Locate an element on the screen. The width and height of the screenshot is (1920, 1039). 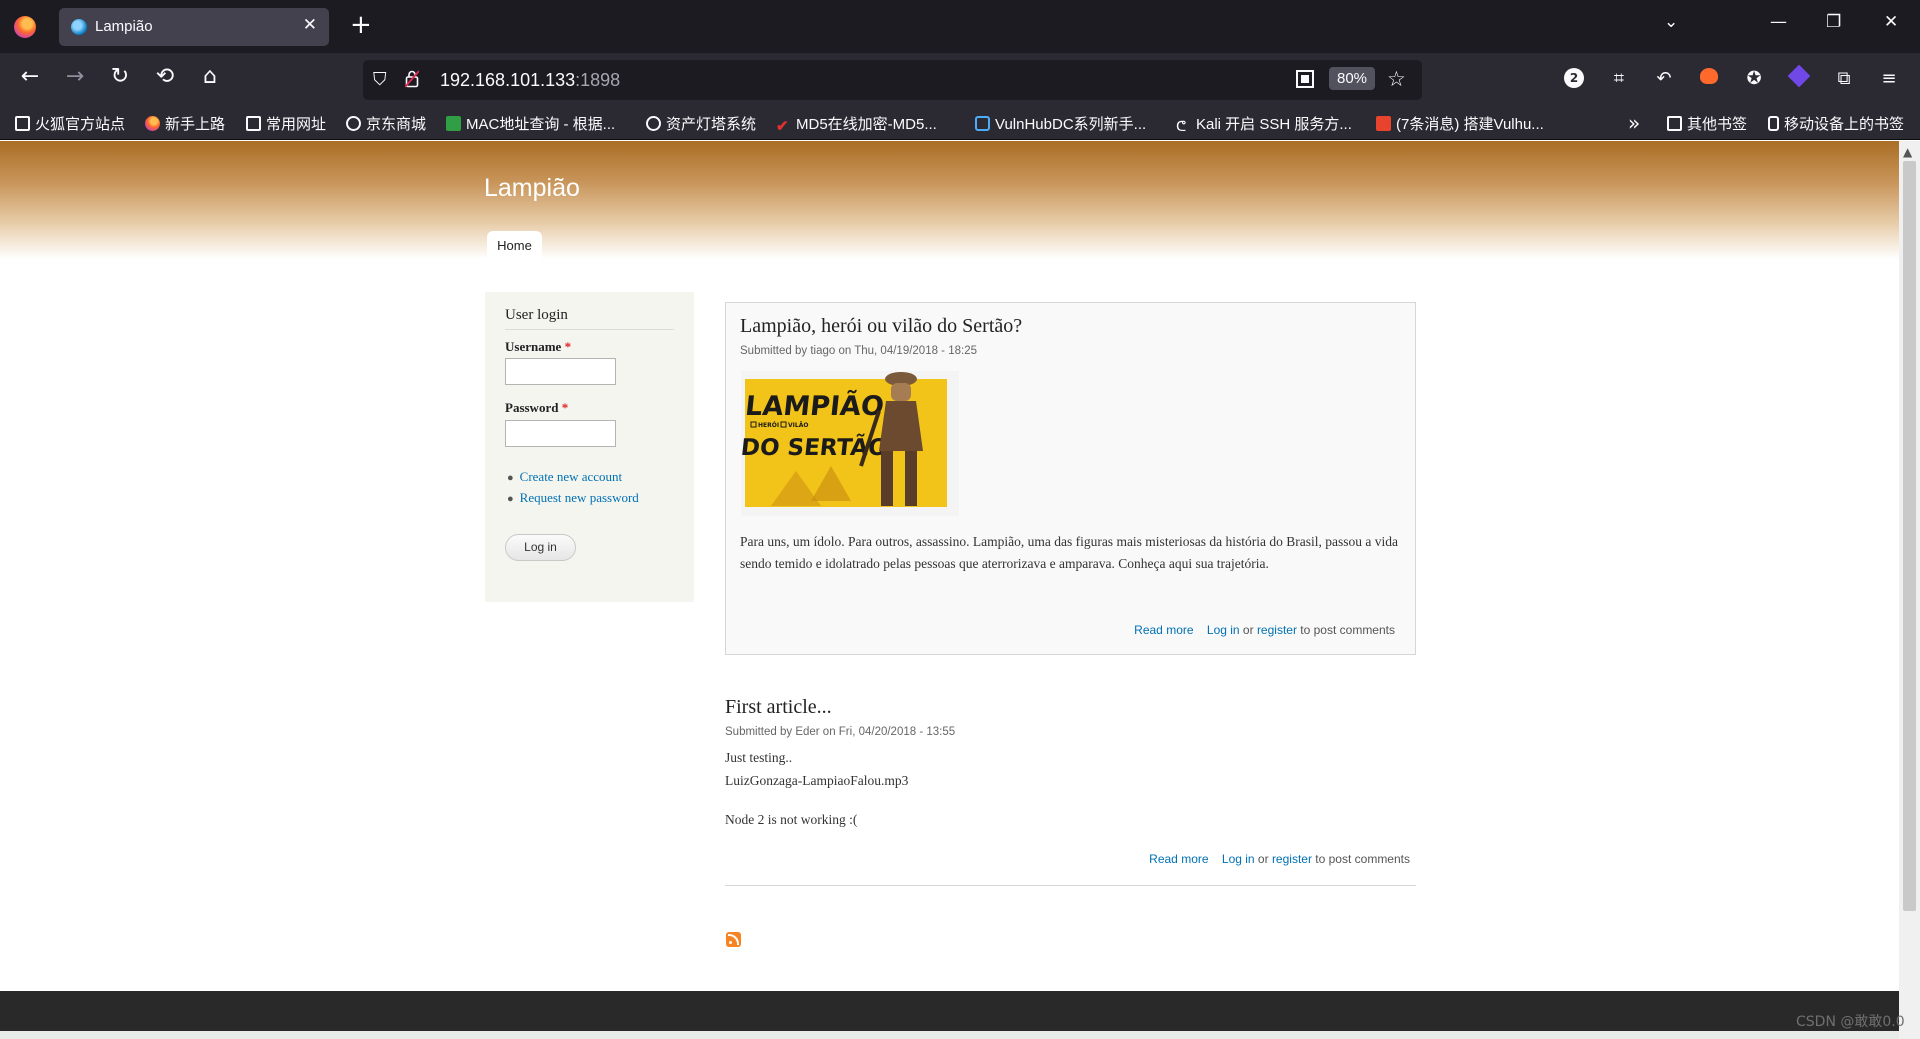
bookmark-item: 京东商城 is located at coordinates (386, 123).